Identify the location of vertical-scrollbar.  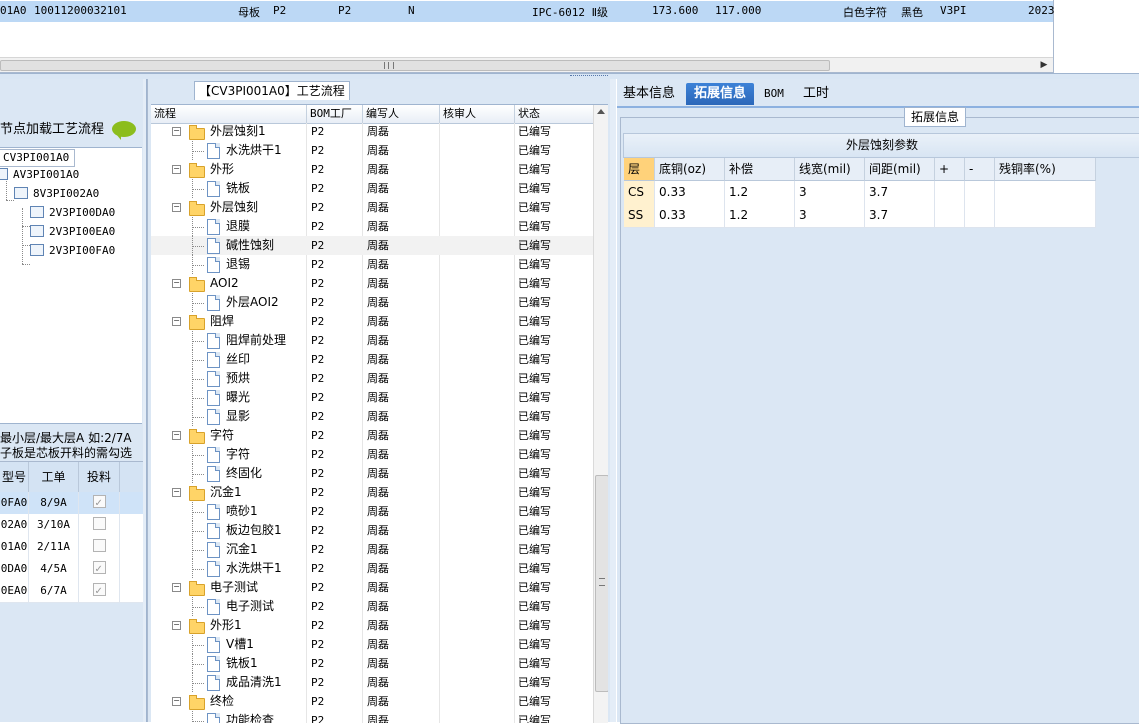
(600, 414).